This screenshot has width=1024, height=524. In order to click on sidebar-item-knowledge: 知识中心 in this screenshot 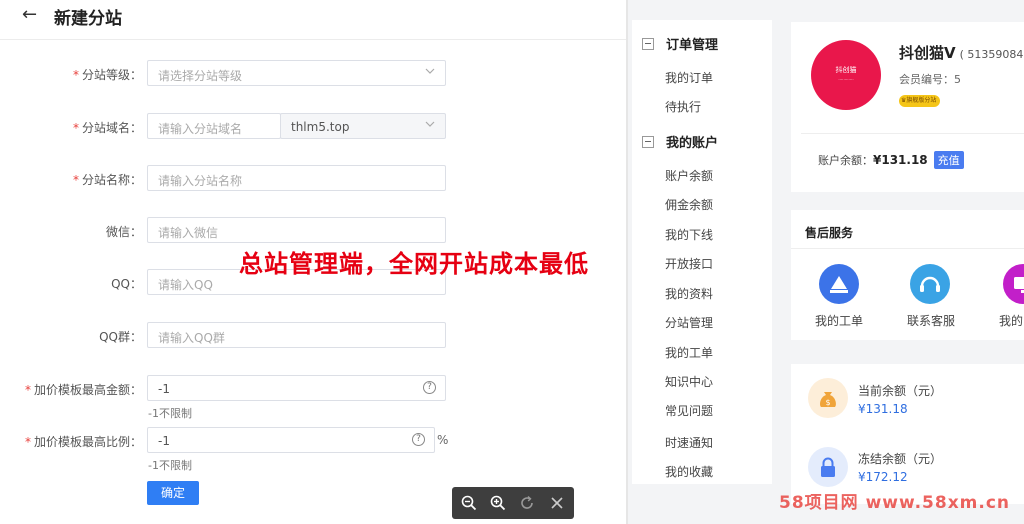, I will do `click(689, 381)`.